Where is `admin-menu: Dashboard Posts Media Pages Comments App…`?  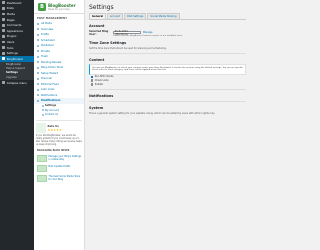
admin-menu: Dashboard Posts Media Pages Comments App… is located at coordinates (17, 125).